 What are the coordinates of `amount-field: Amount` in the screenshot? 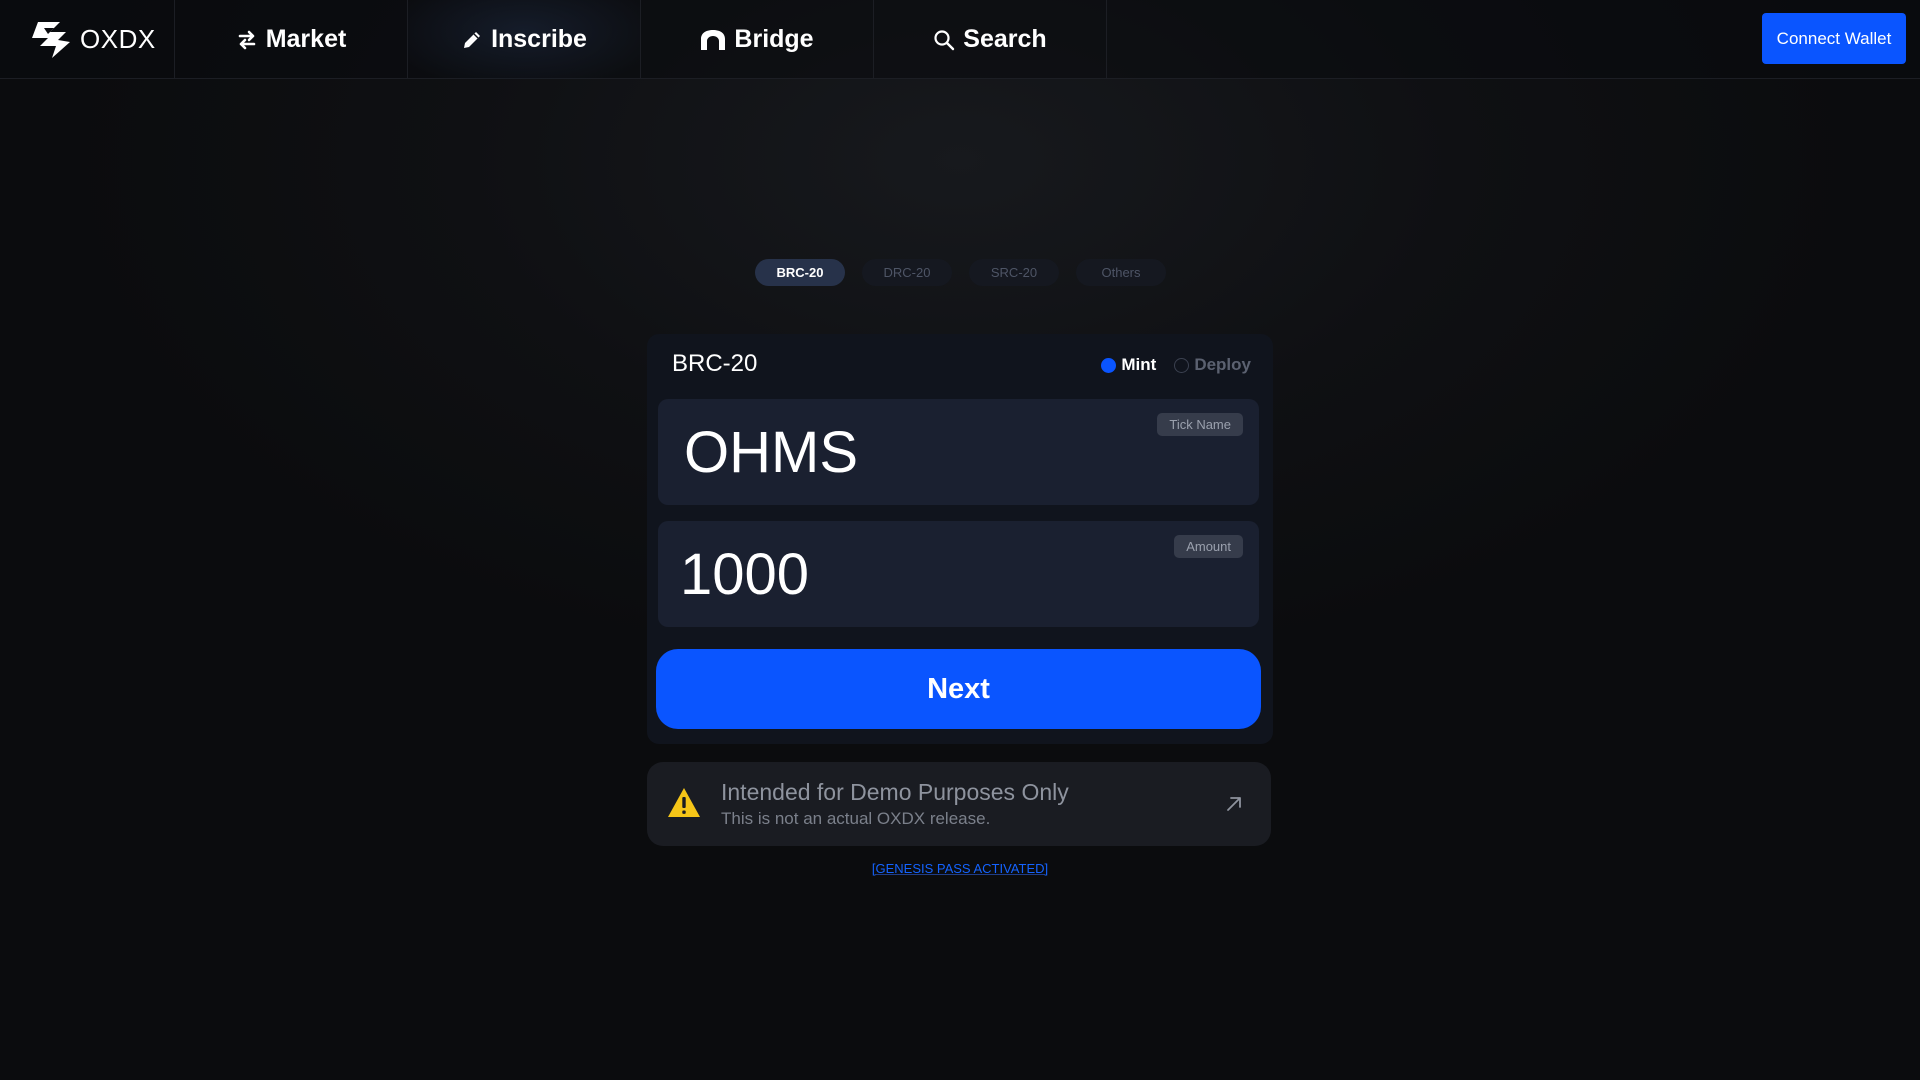 It's located at (958, 574).